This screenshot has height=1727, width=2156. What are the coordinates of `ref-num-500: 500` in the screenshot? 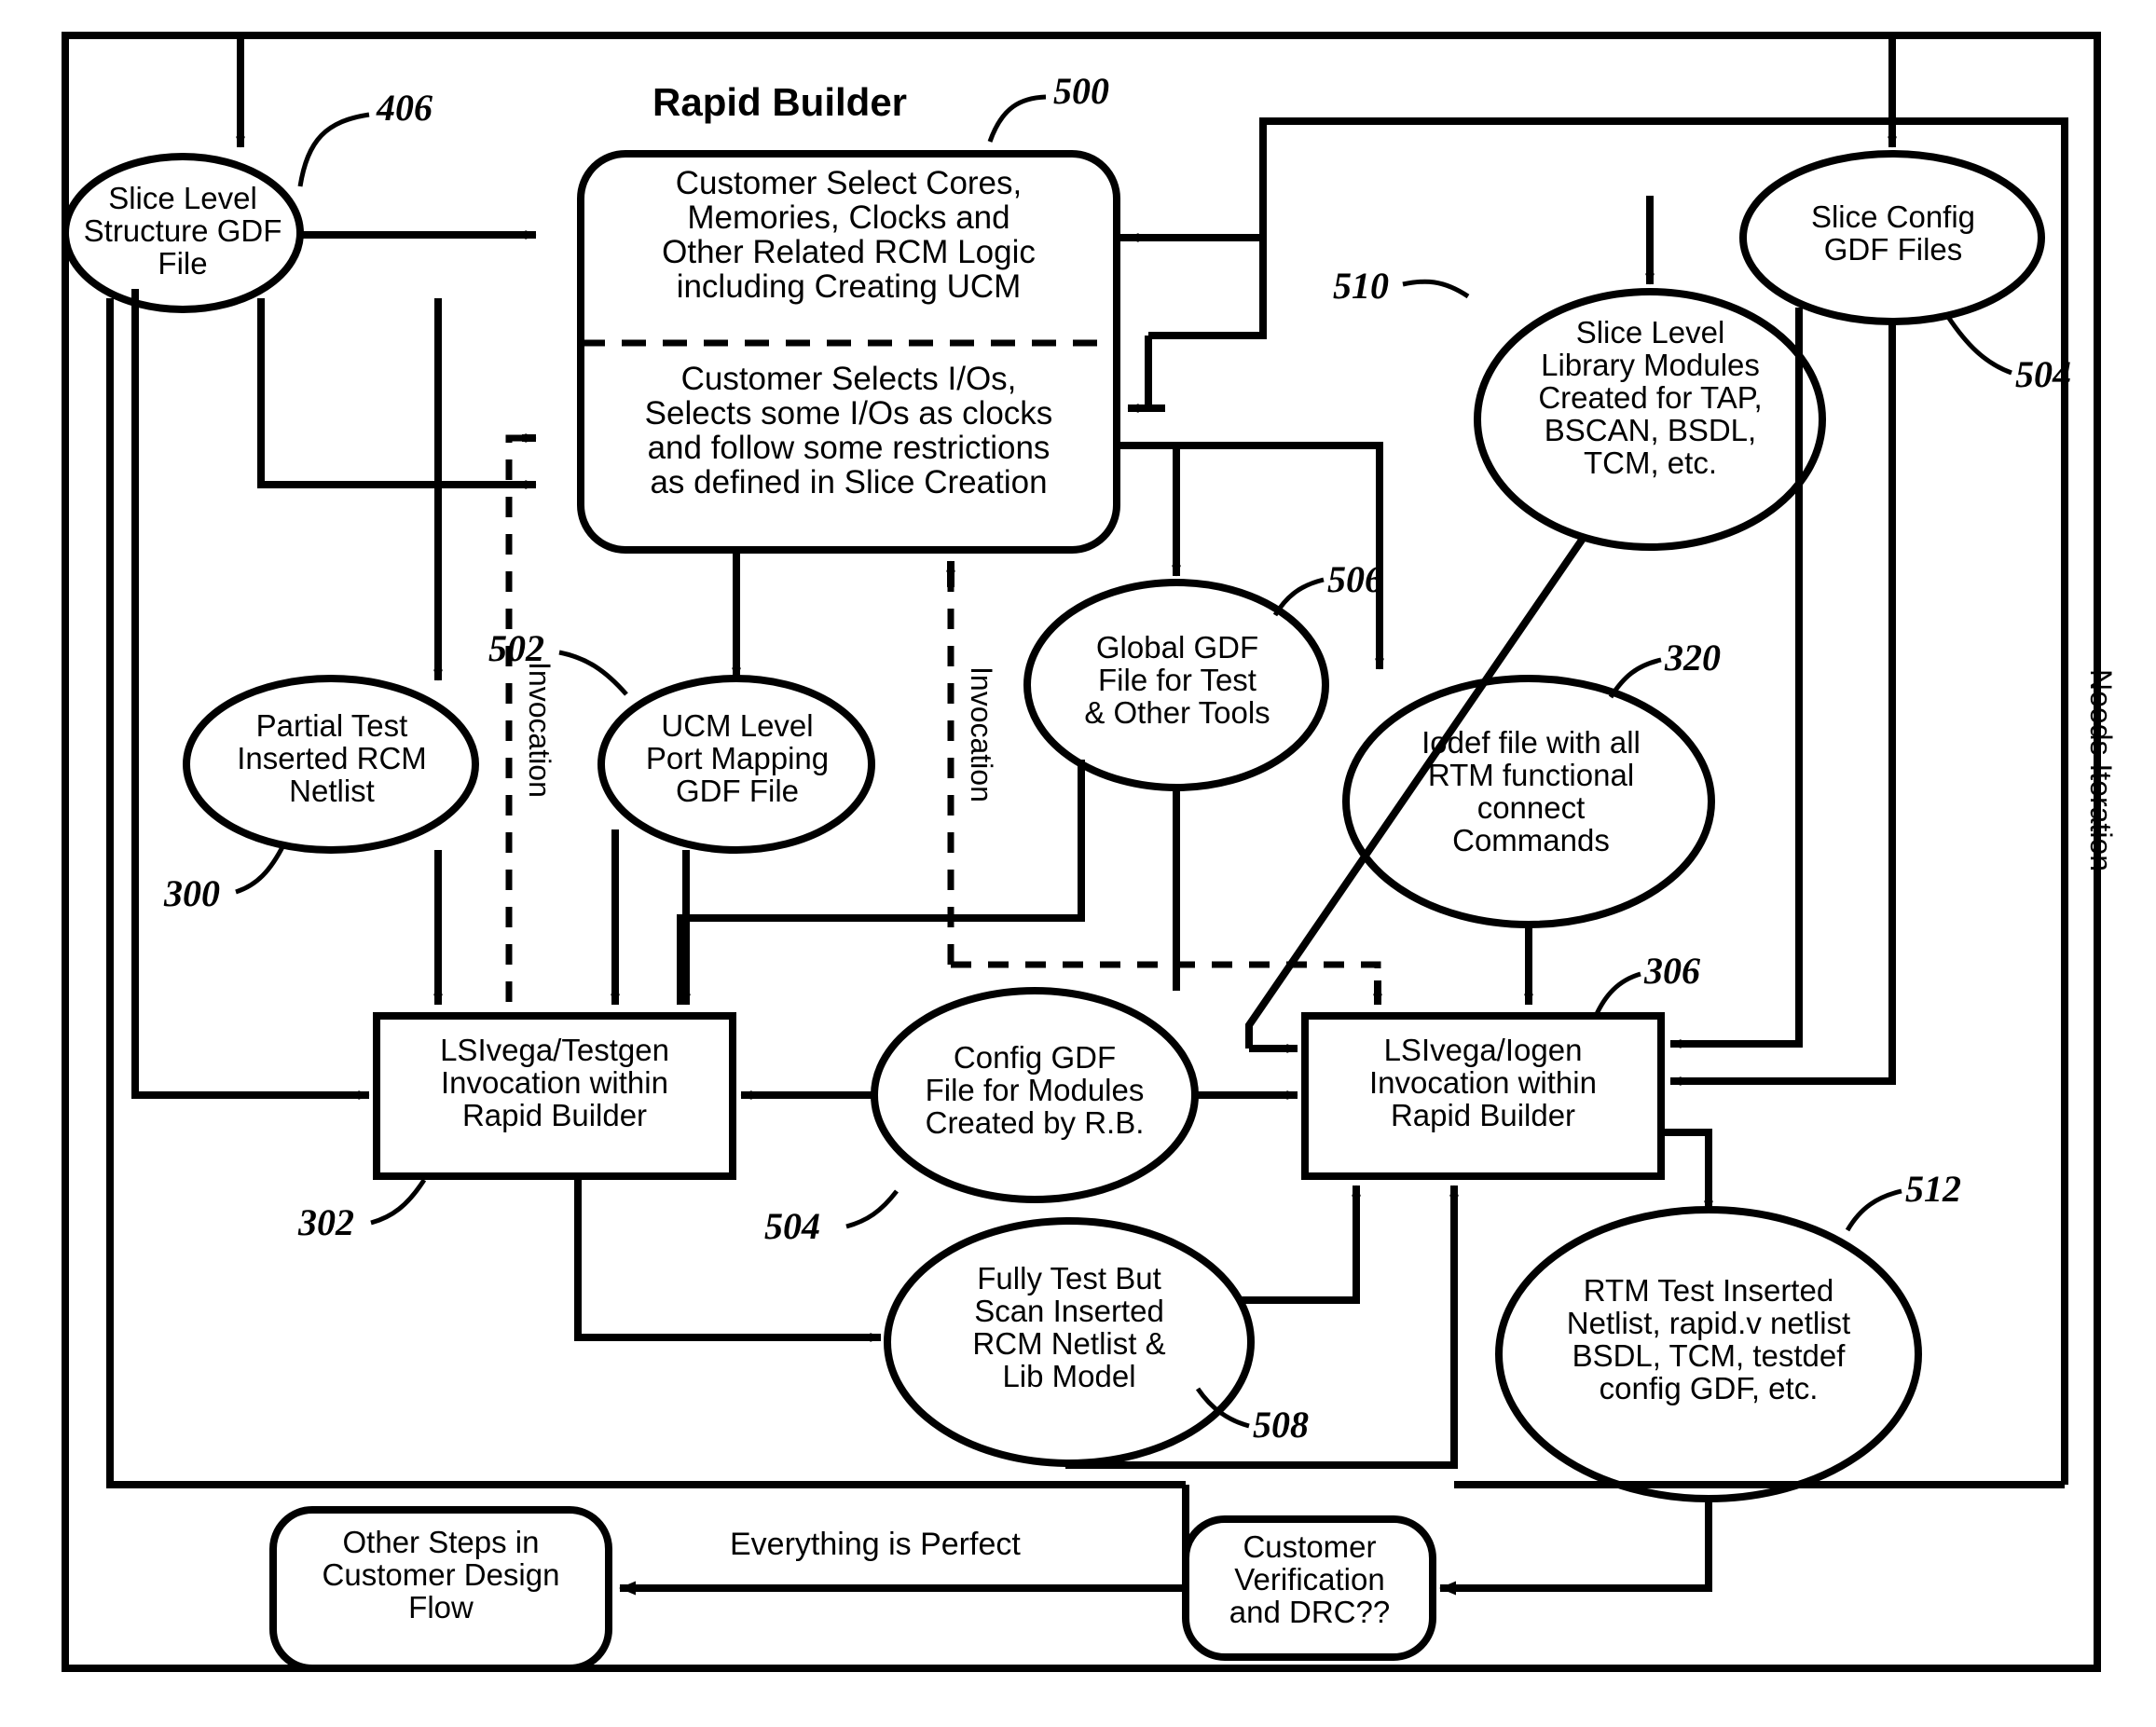 It's located at (1081, 91).